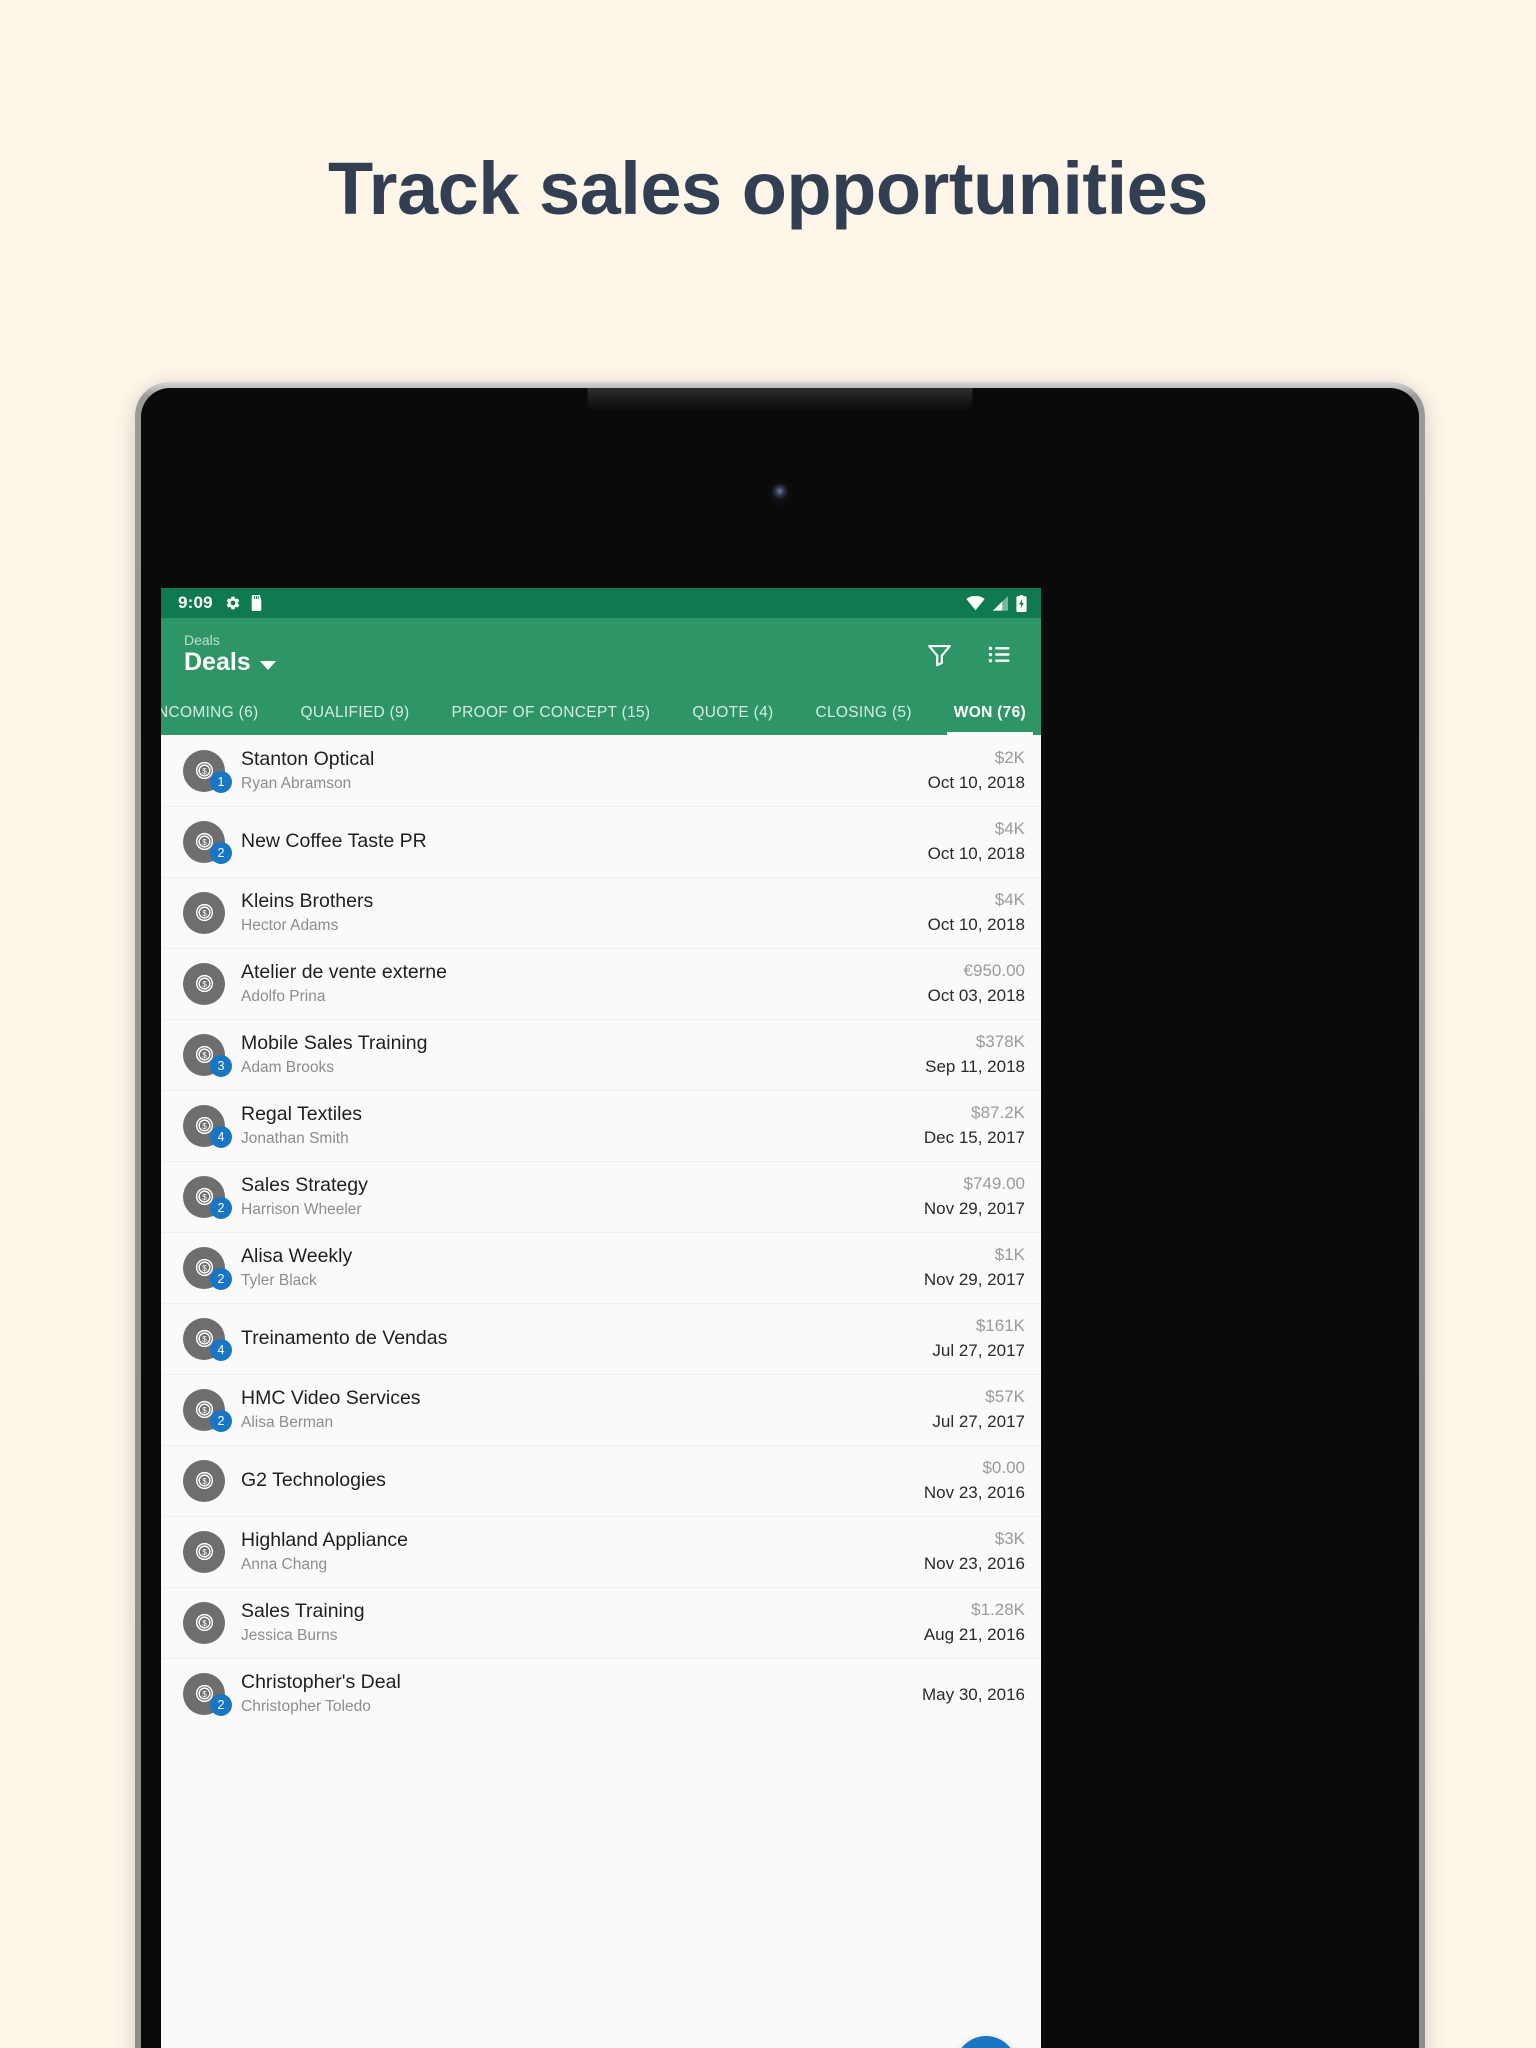 The image size is (1536, 2048). I want to click on app-bar-titles: Deals Deals, so click(228, 654).